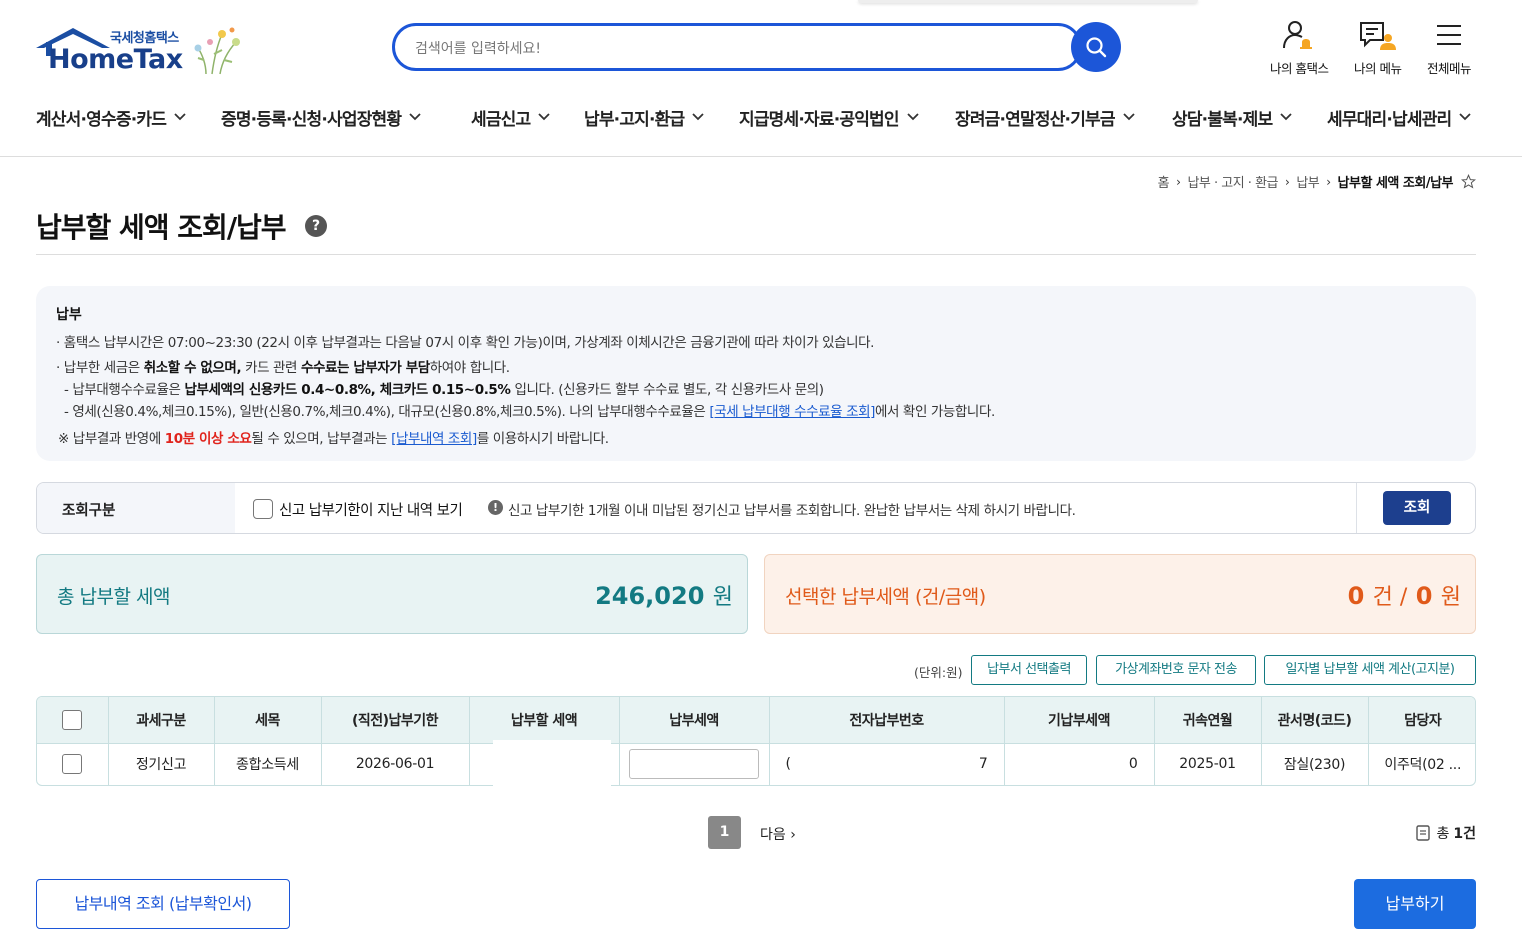 Image resolution: width=1522 pixels, height=946 pixels. I want to click on info-text: ※ 납부결과 반영에, so click(111, 439).